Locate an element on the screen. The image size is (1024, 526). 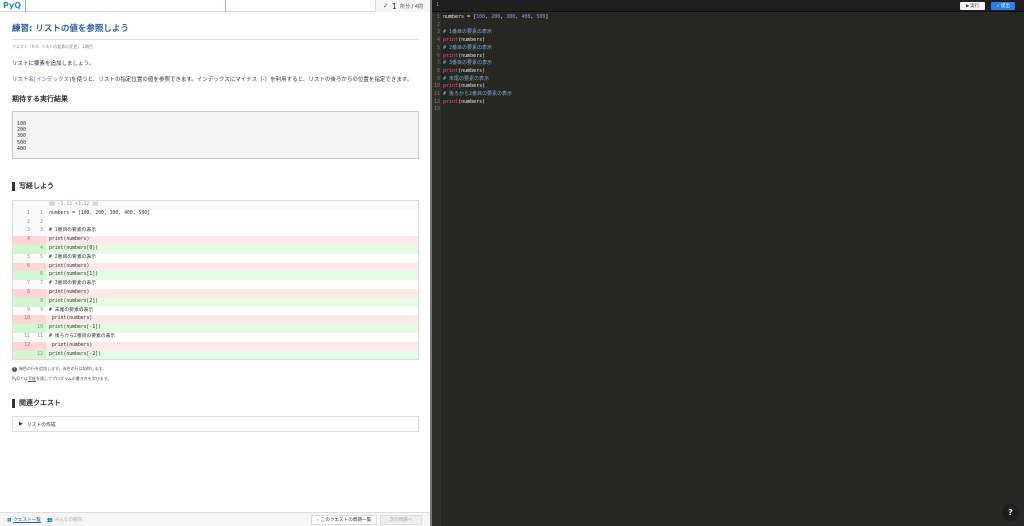
diff-code: # 末尾の要素の表示 is located at coordinates (71, 310).